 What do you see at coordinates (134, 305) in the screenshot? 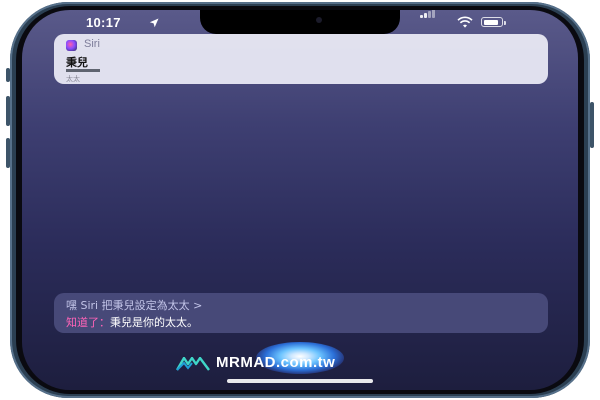
I see `user-request: 嘿 Siri 把秉兒設定為太太 >` at bounding box center [134, 305].